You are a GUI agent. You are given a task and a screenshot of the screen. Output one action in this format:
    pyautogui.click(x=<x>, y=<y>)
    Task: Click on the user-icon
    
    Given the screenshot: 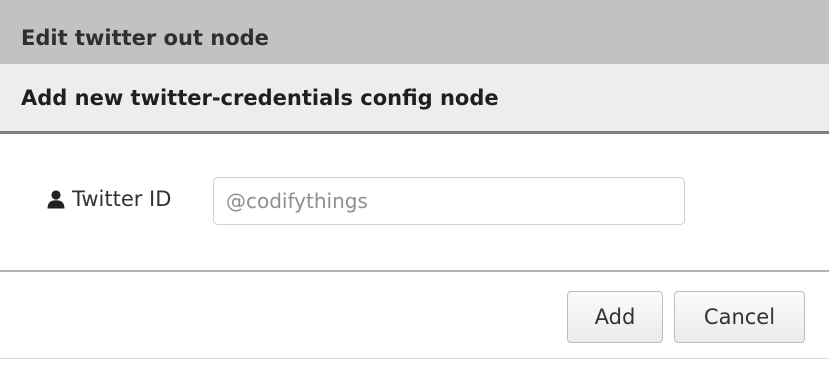 What is the action you would take?
    pyautogui.click(x=56, y=199)
    